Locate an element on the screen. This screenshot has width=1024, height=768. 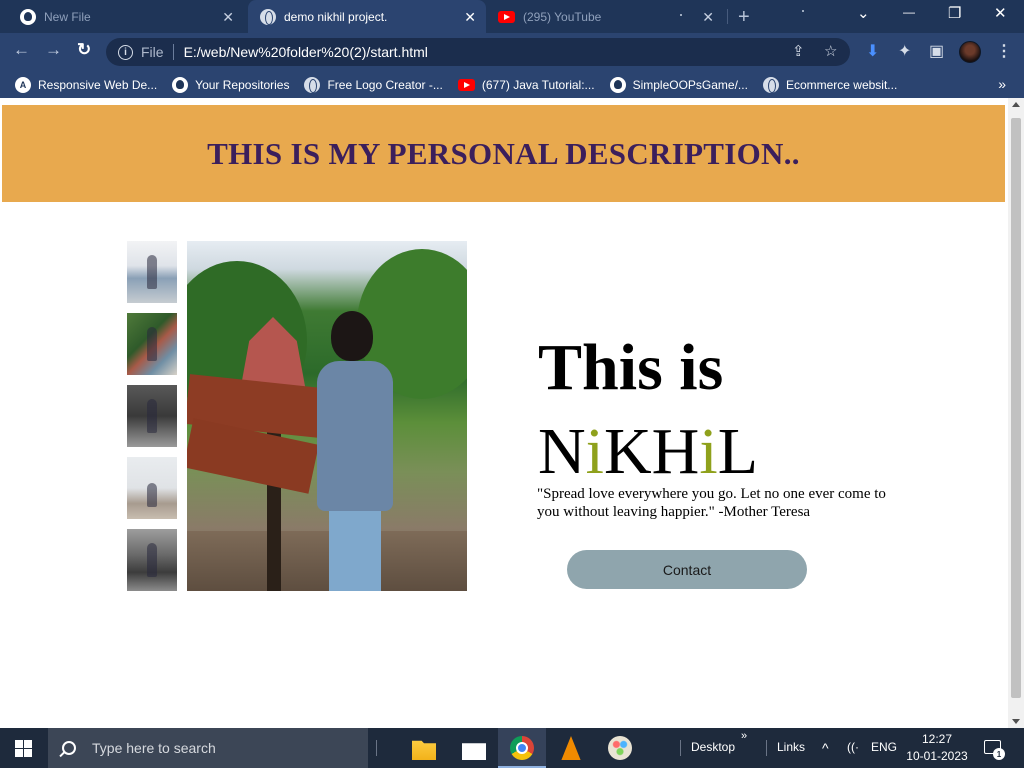
tab-youtube: (295) YouTube ✕ is located at coordinates (606, 16).